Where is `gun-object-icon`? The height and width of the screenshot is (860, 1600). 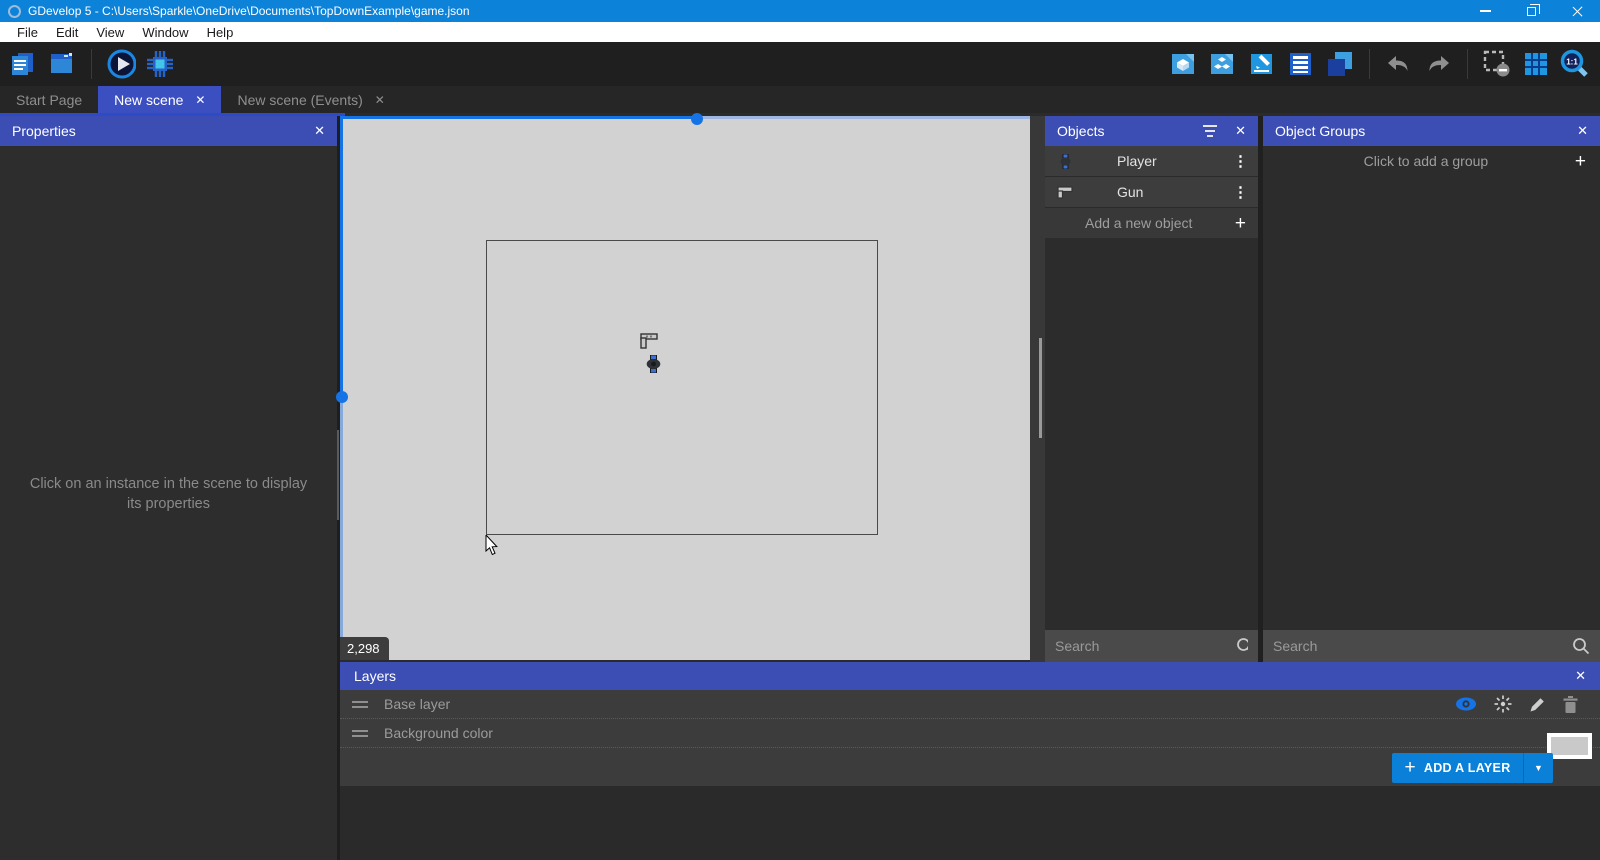 gun-object-icon is located at coordinates (1065, 192).